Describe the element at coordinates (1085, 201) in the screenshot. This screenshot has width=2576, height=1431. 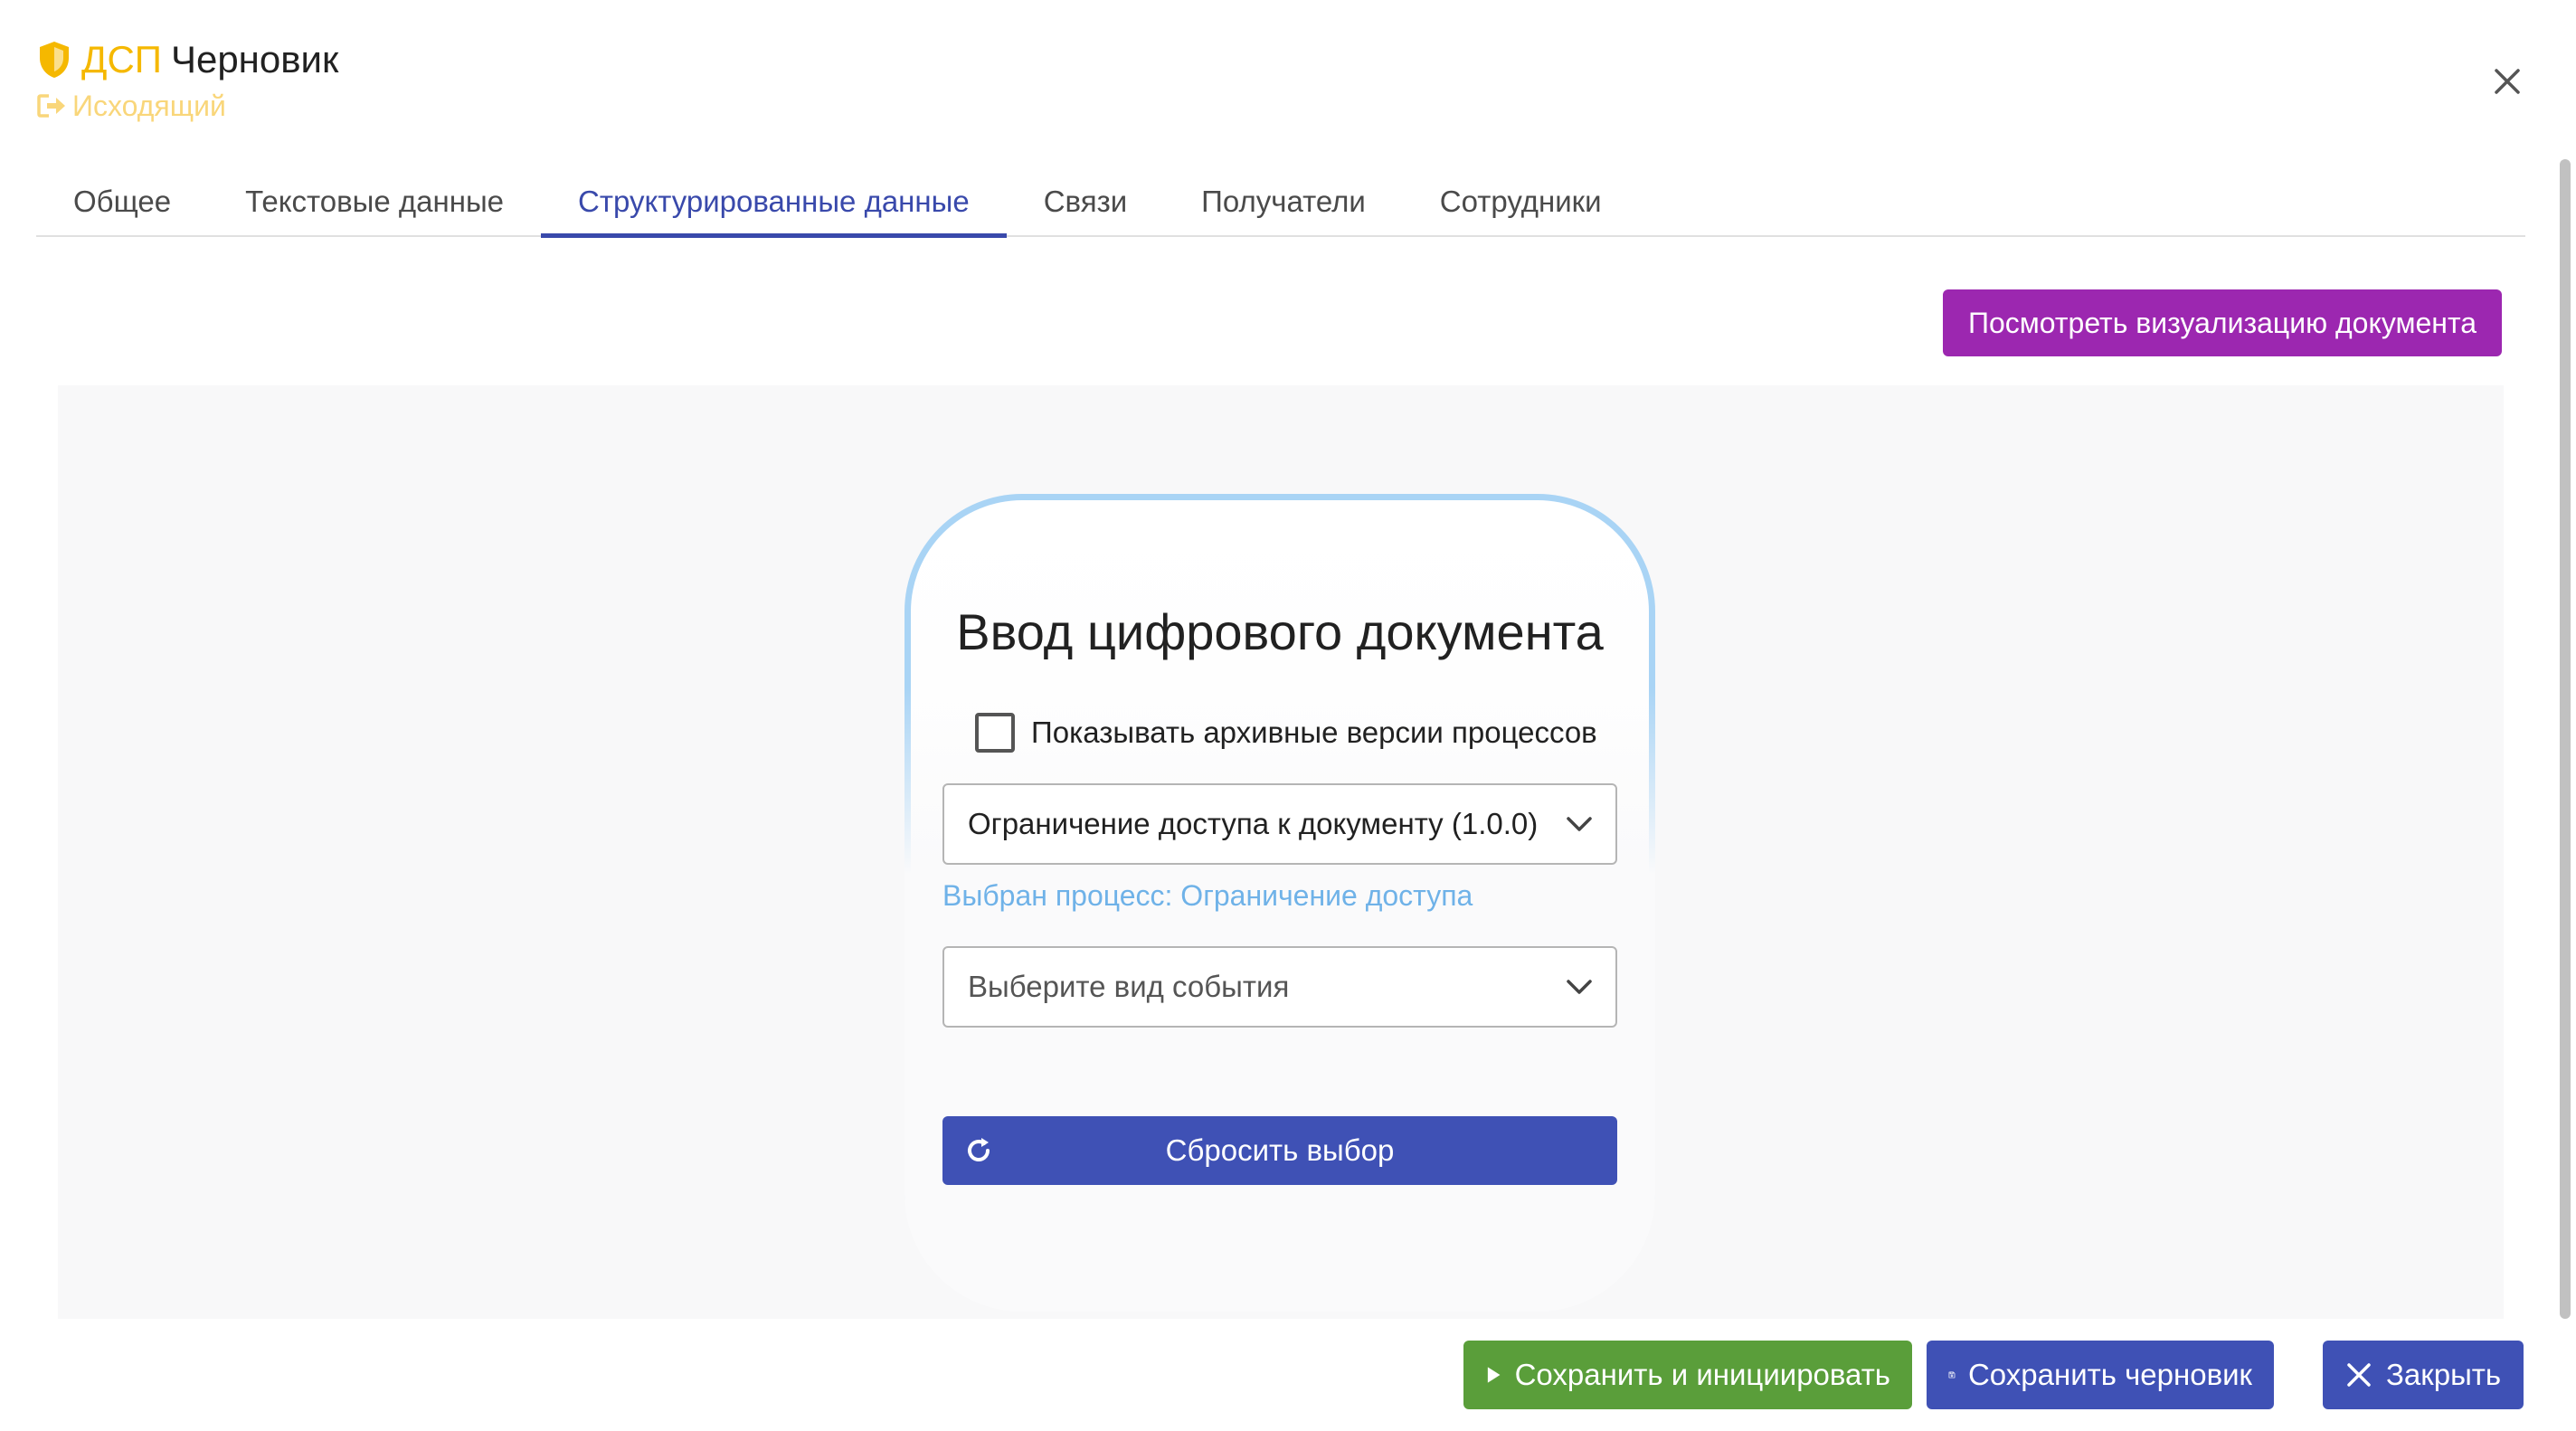
I see `tab-links: Связи` at that location.